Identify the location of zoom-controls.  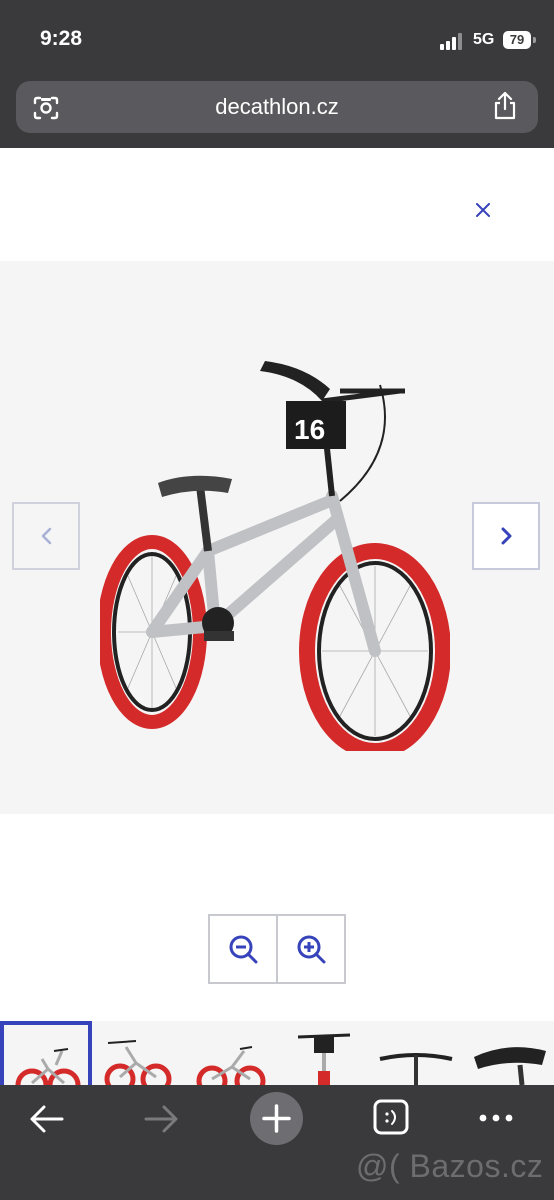
(277, 949).